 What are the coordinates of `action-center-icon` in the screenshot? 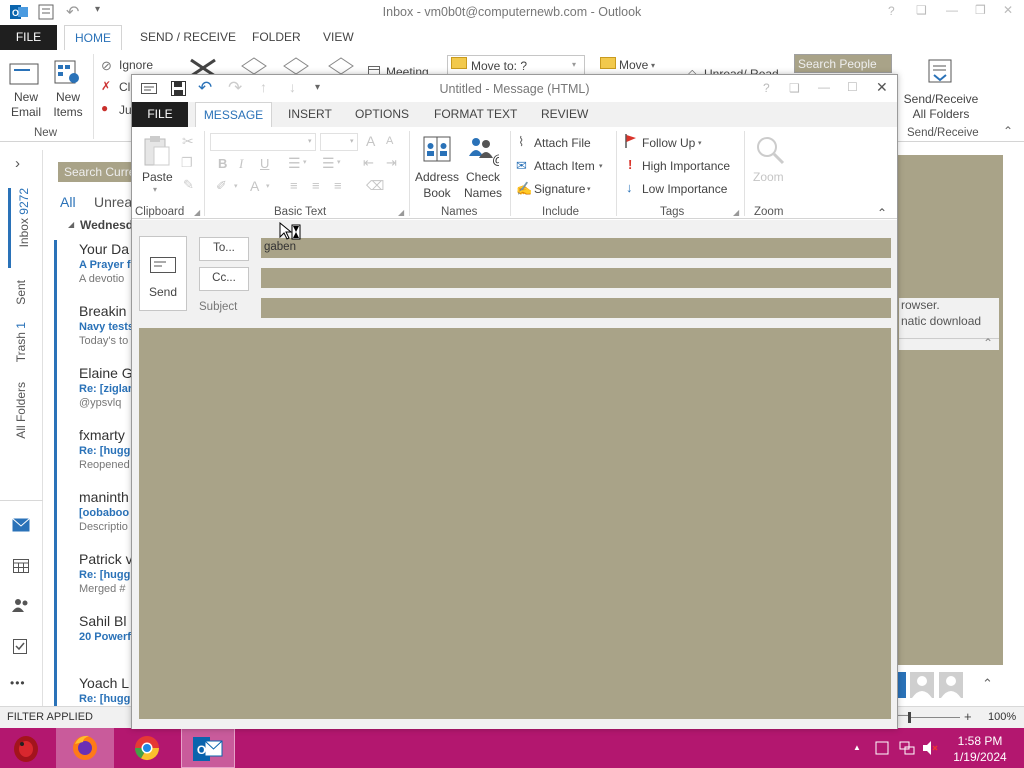 It's located at (882, 748).